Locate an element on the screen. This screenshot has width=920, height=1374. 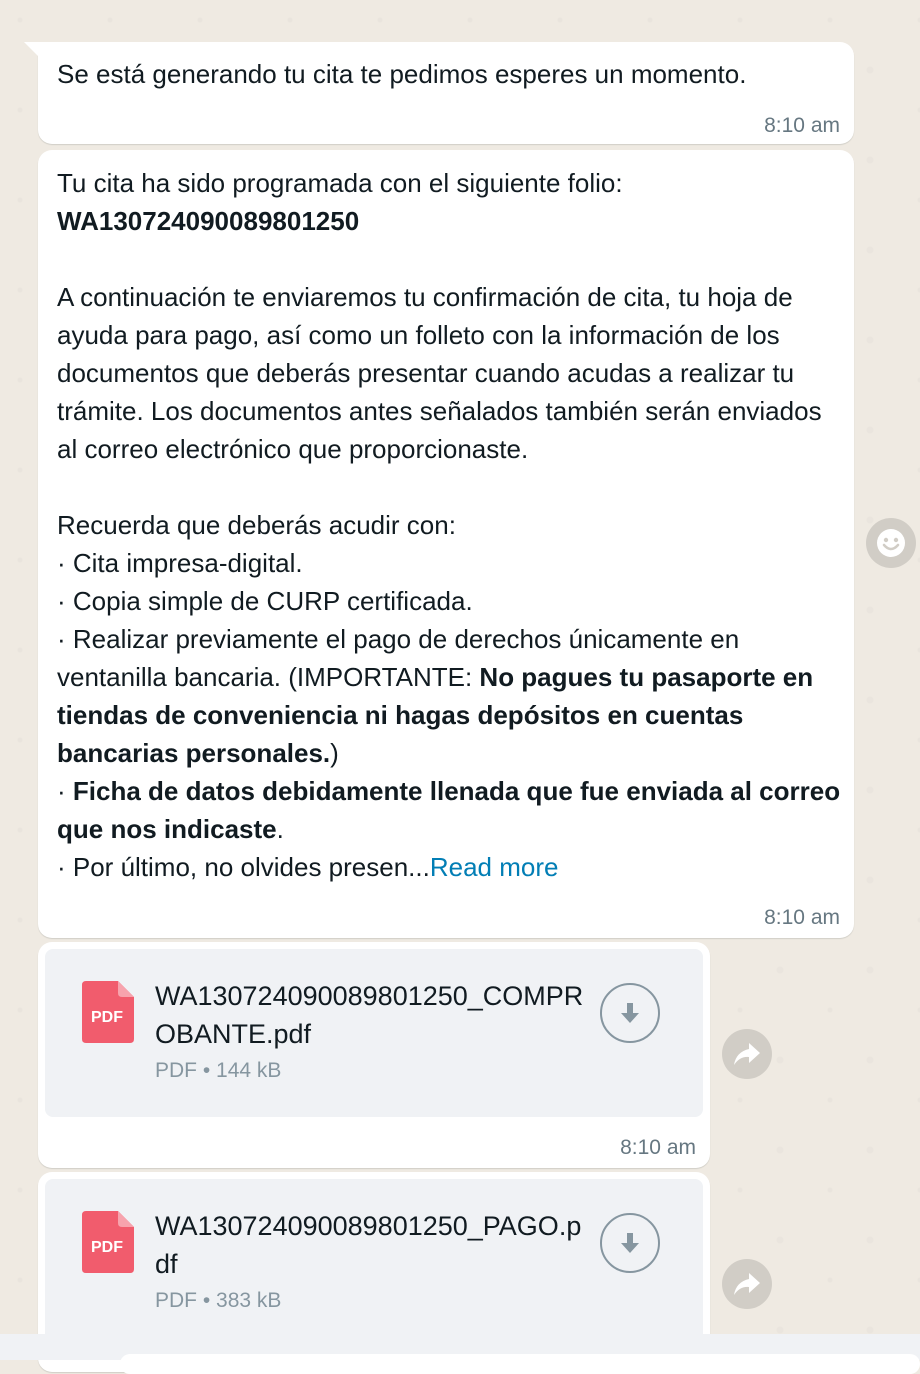
list-item: · Cita impresa-digital. is located at coordinates (180, 563).